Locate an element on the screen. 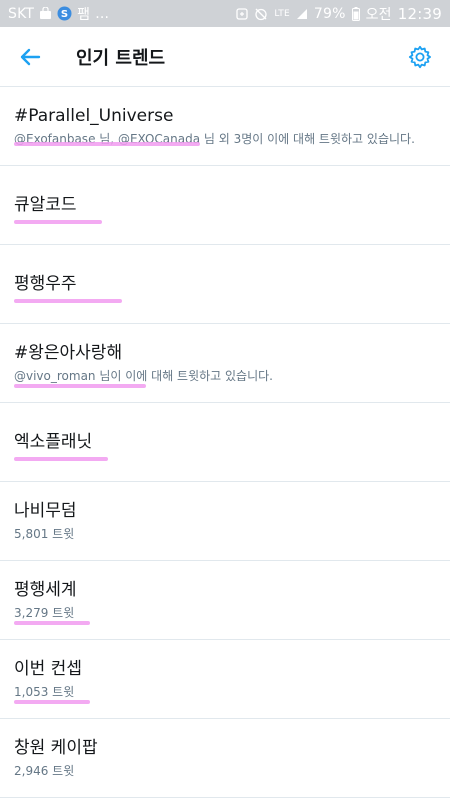 The width and height of the screenshot is (450, 800). signal-icon is located at coordinates (302, 14).